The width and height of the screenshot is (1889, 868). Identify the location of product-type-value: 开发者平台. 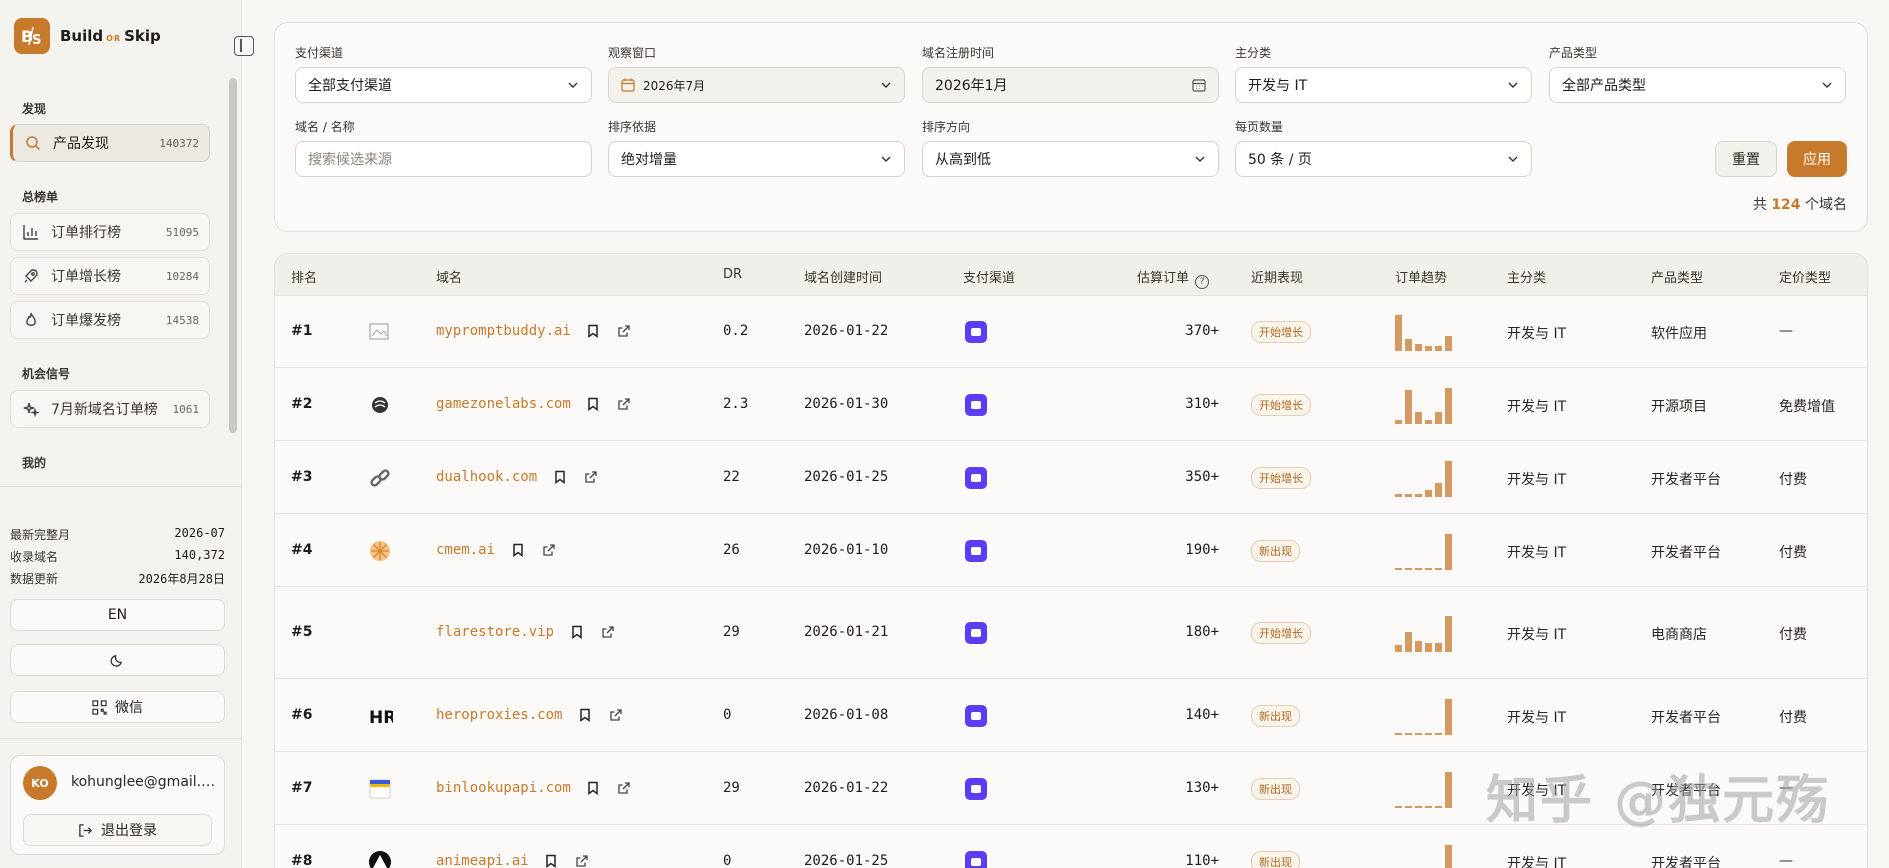
(1686, 552).